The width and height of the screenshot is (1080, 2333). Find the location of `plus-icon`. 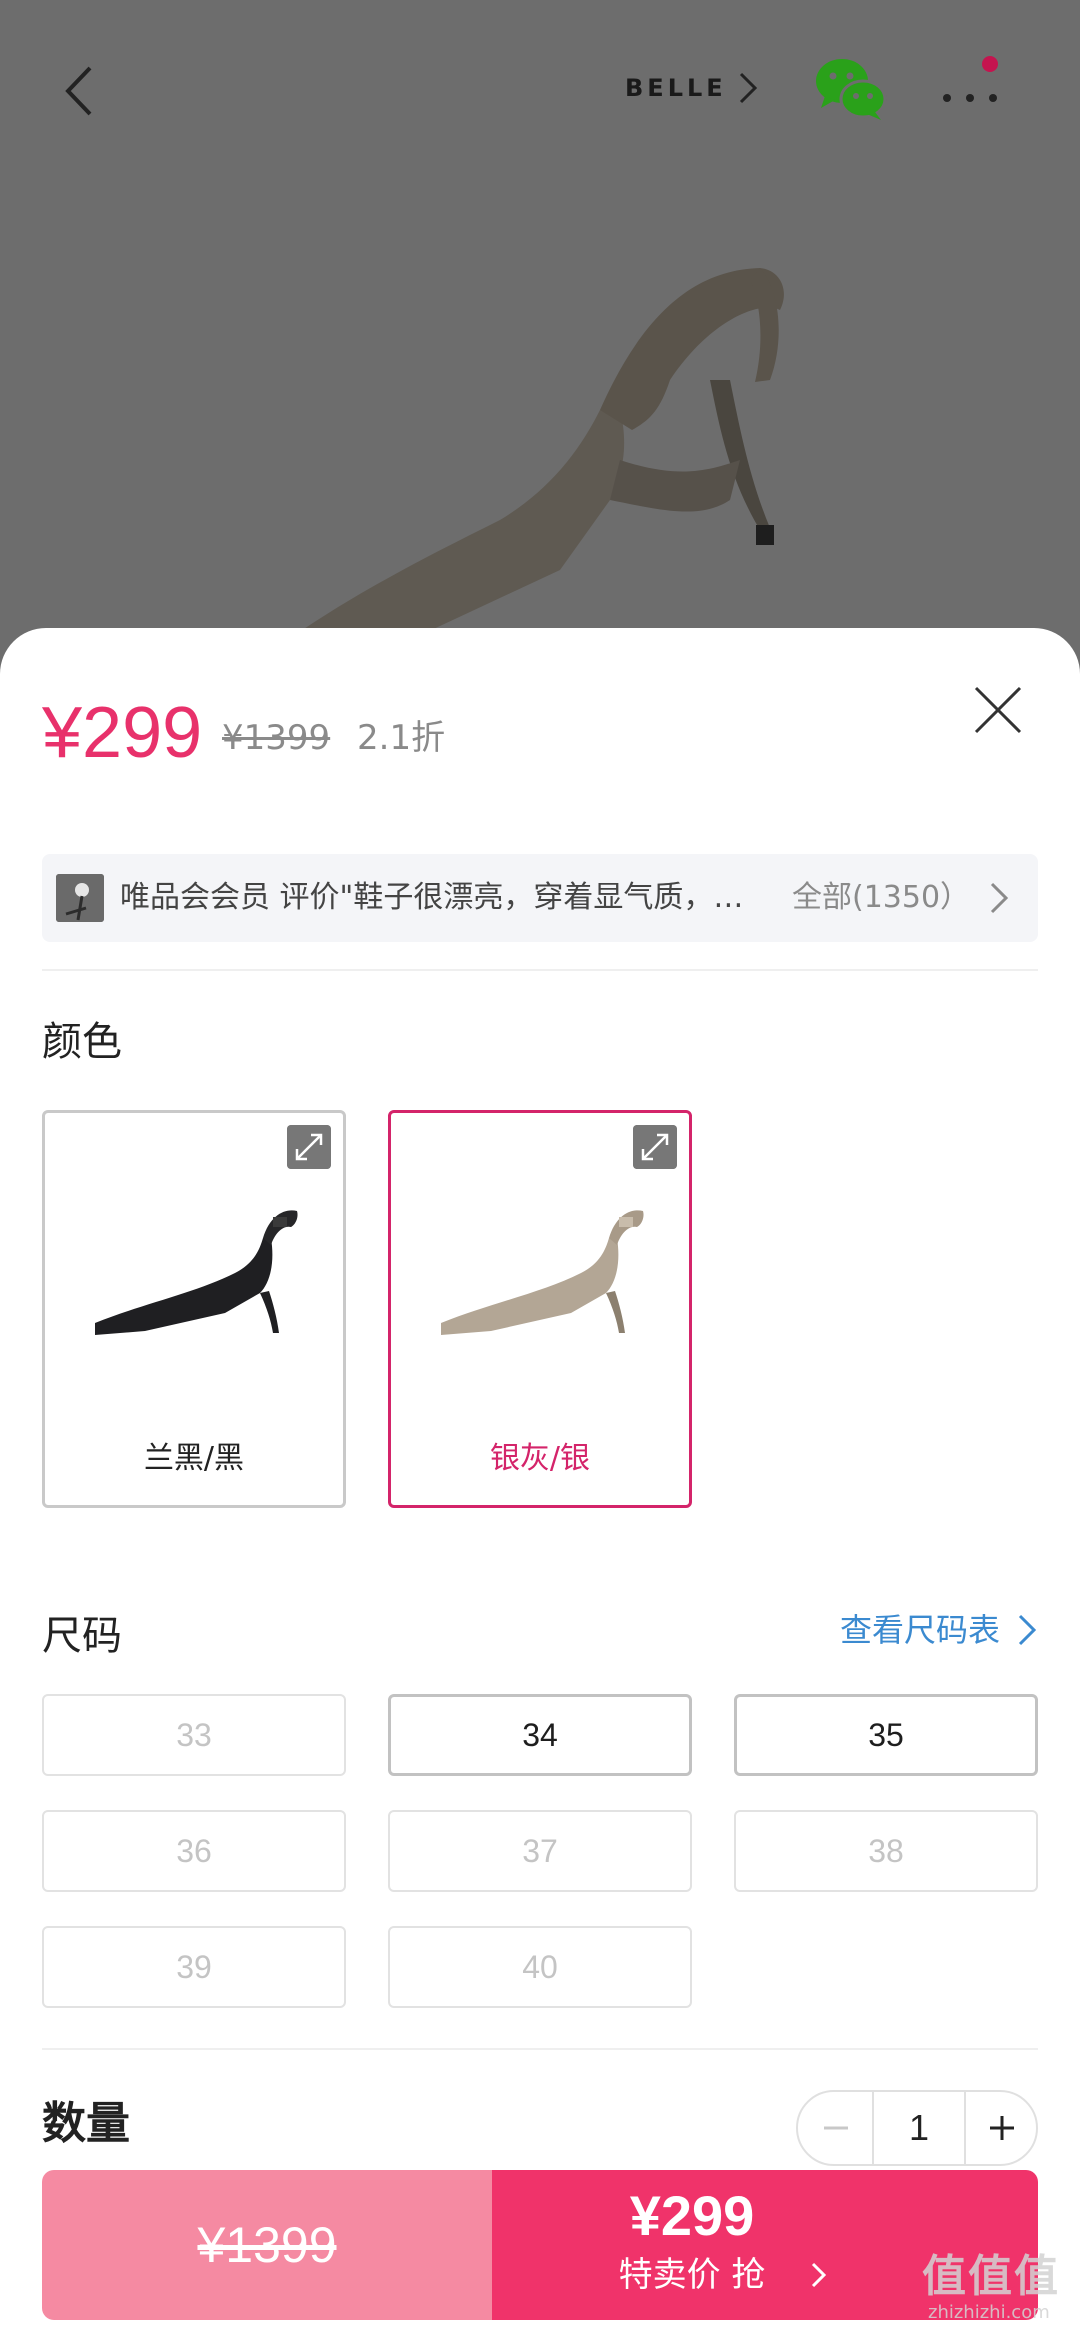

plus-icon is located at coordinates (1002, 2128).